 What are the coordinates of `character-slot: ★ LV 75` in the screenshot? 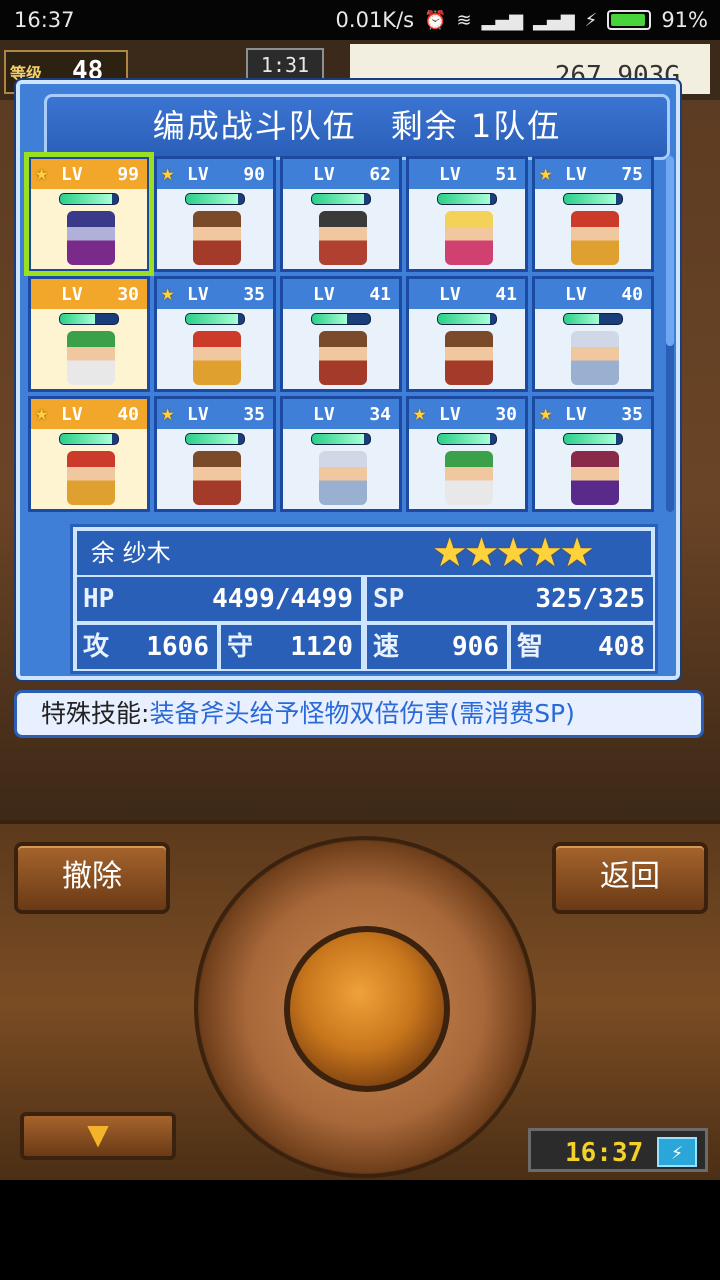 It's located at (593, 214).